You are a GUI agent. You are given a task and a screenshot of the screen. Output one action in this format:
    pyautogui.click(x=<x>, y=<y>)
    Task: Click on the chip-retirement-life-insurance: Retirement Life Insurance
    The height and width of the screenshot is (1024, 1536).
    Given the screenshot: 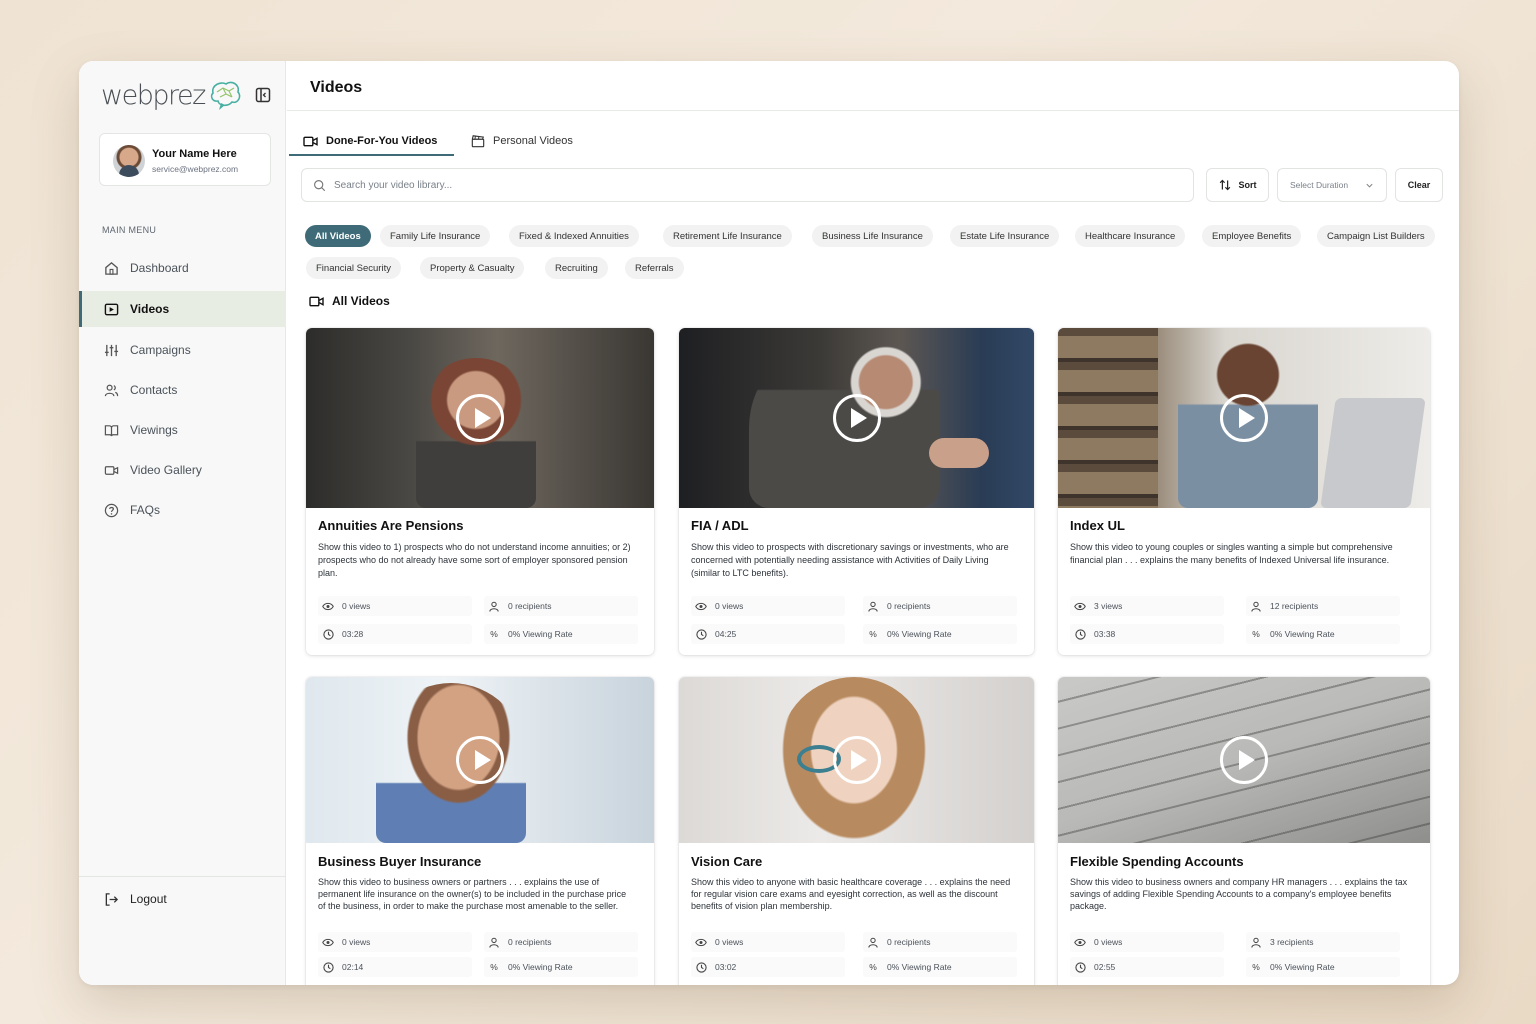 What is the action you would take?
    pyautogui.click(x=727, y=236)
    